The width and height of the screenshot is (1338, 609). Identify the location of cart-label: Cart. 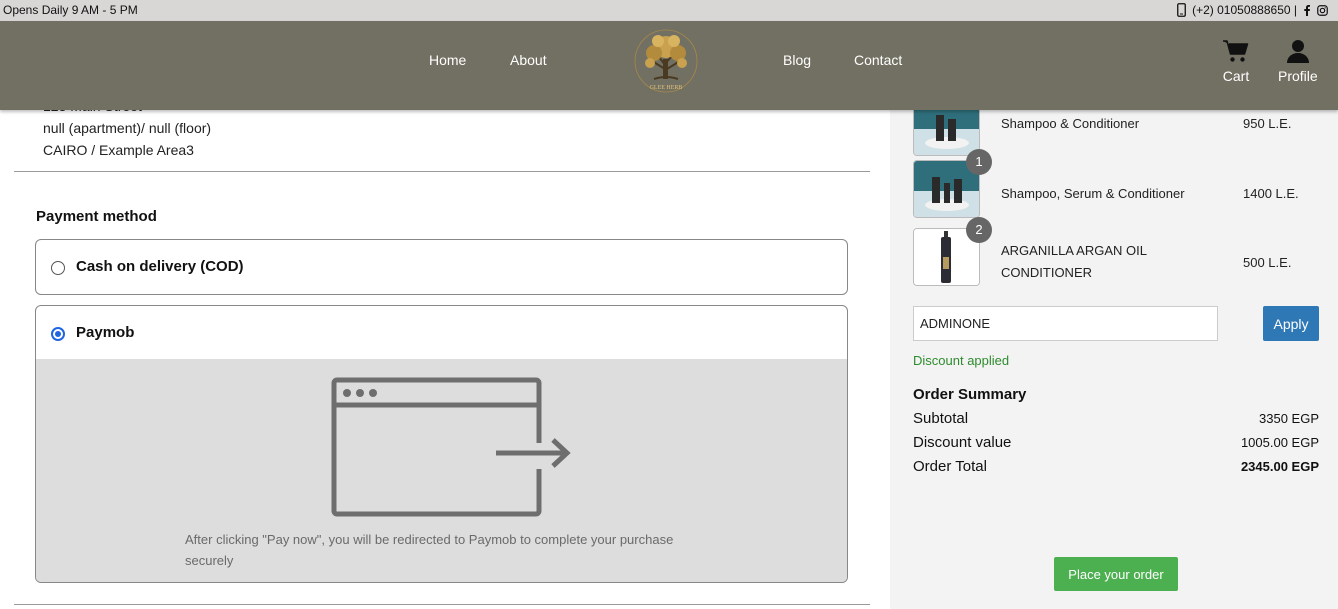
(1236, 76).